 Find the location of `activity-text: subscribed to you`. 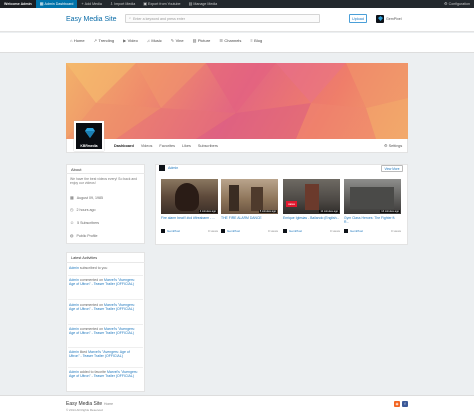

activity-text: subscribed to you is located at coordinates (93, 268).